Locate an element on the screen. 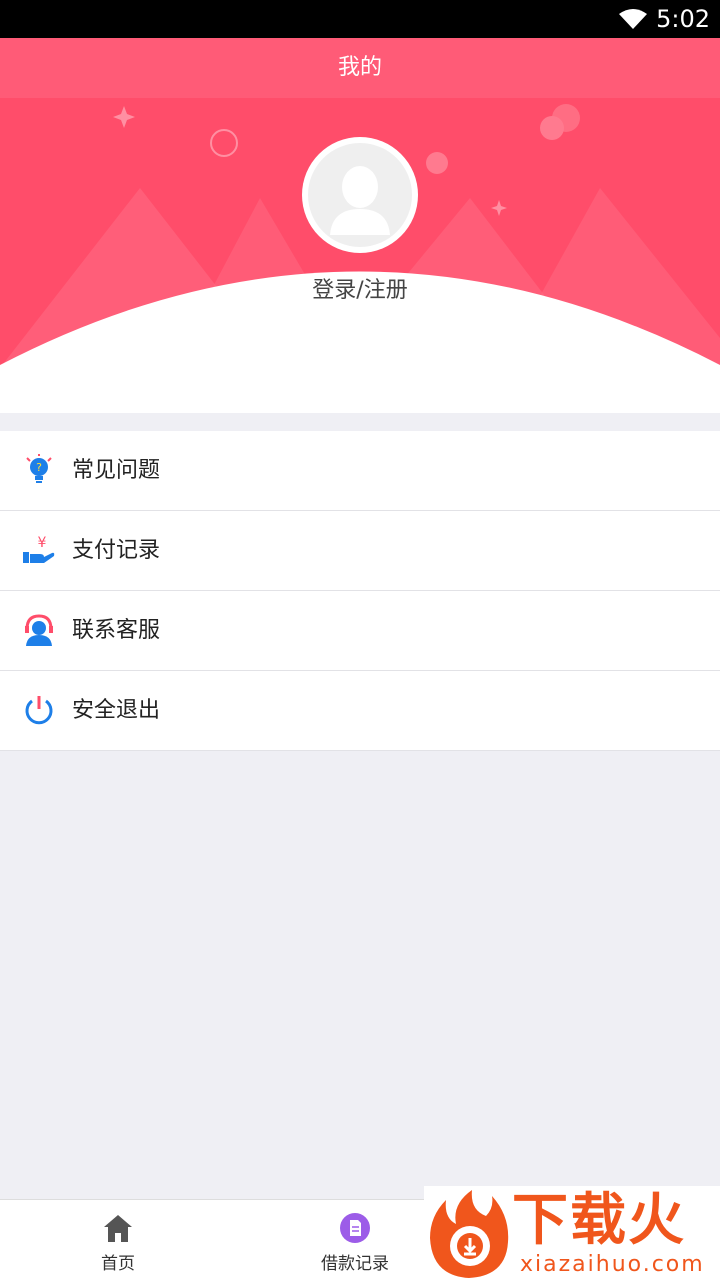 The height and width of the screenshot is (1281, 720). watermark-logo: 下载火 xiazaihuo.com is located at coordinates (572, 1233).